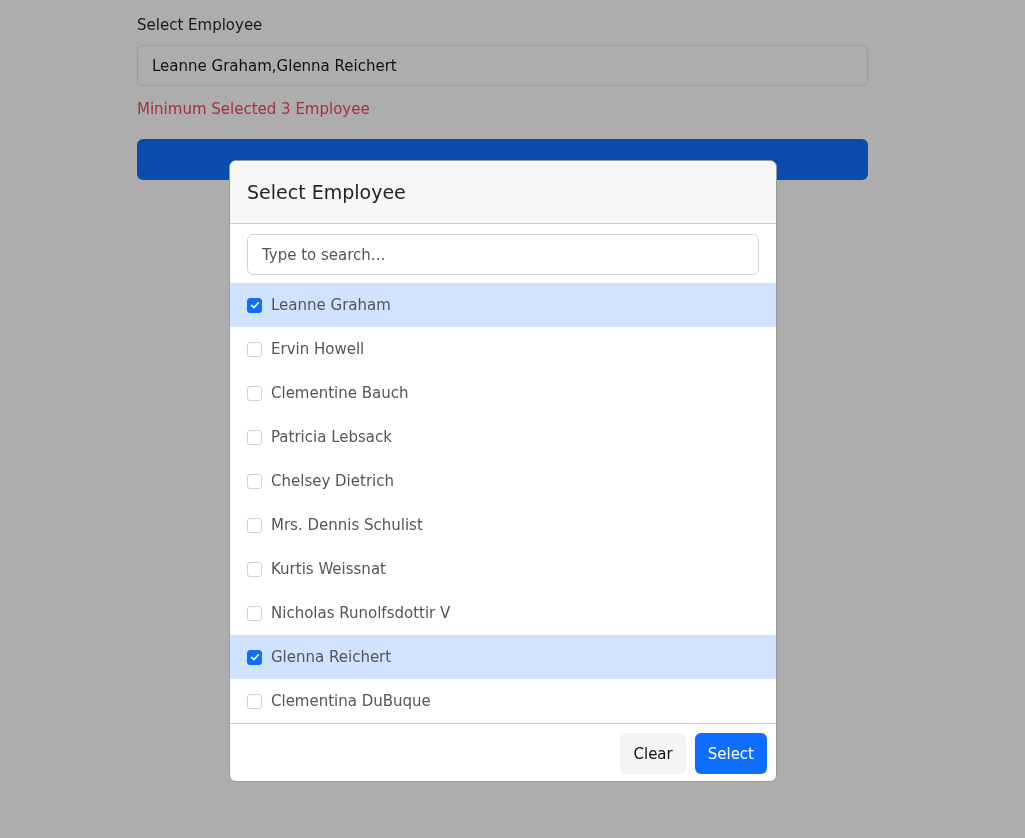  What do you see at coordinates (503, 701) in the screenshot?
I see `employee-option: Clementina DuBuque` at bounding box center [503, 701].